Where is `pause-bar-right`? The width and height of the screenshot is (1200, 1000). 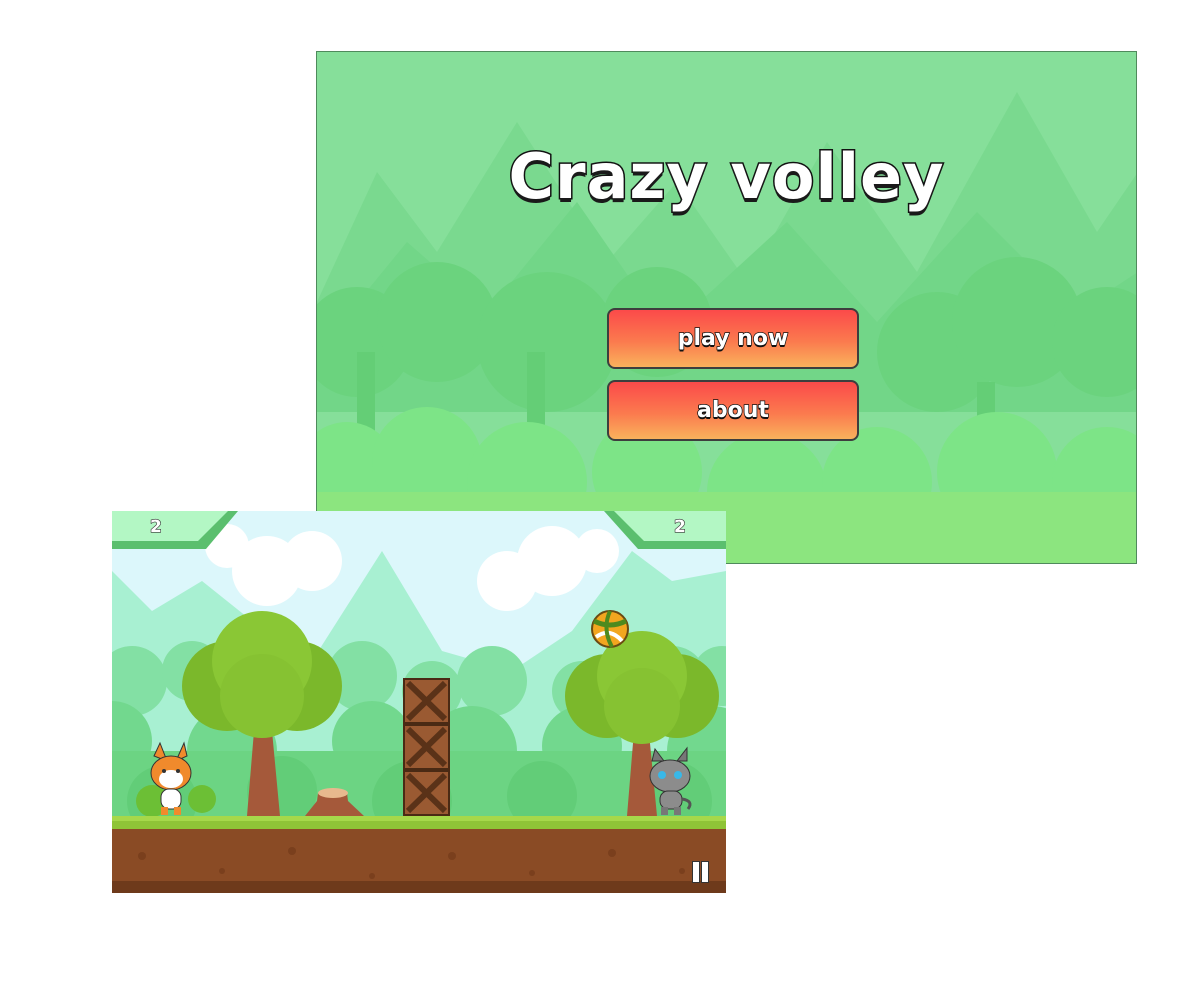 pause-bar-right is located at coordinates (705, 872).